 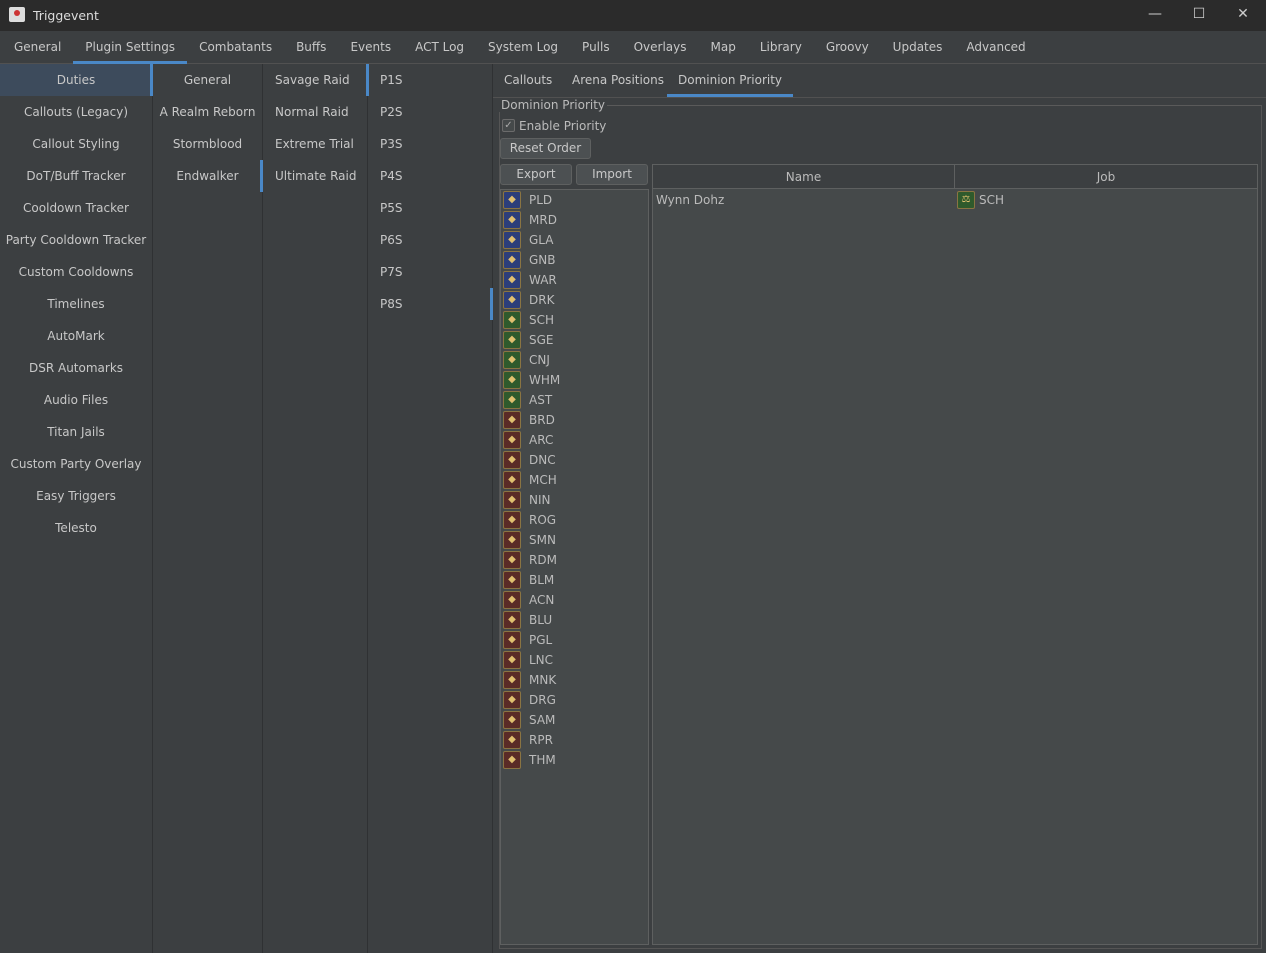 What do you see at coordinates (574, 560) in the screenshot?
I see `job-item: ◆ RDM` at bounding box center [574, 560].